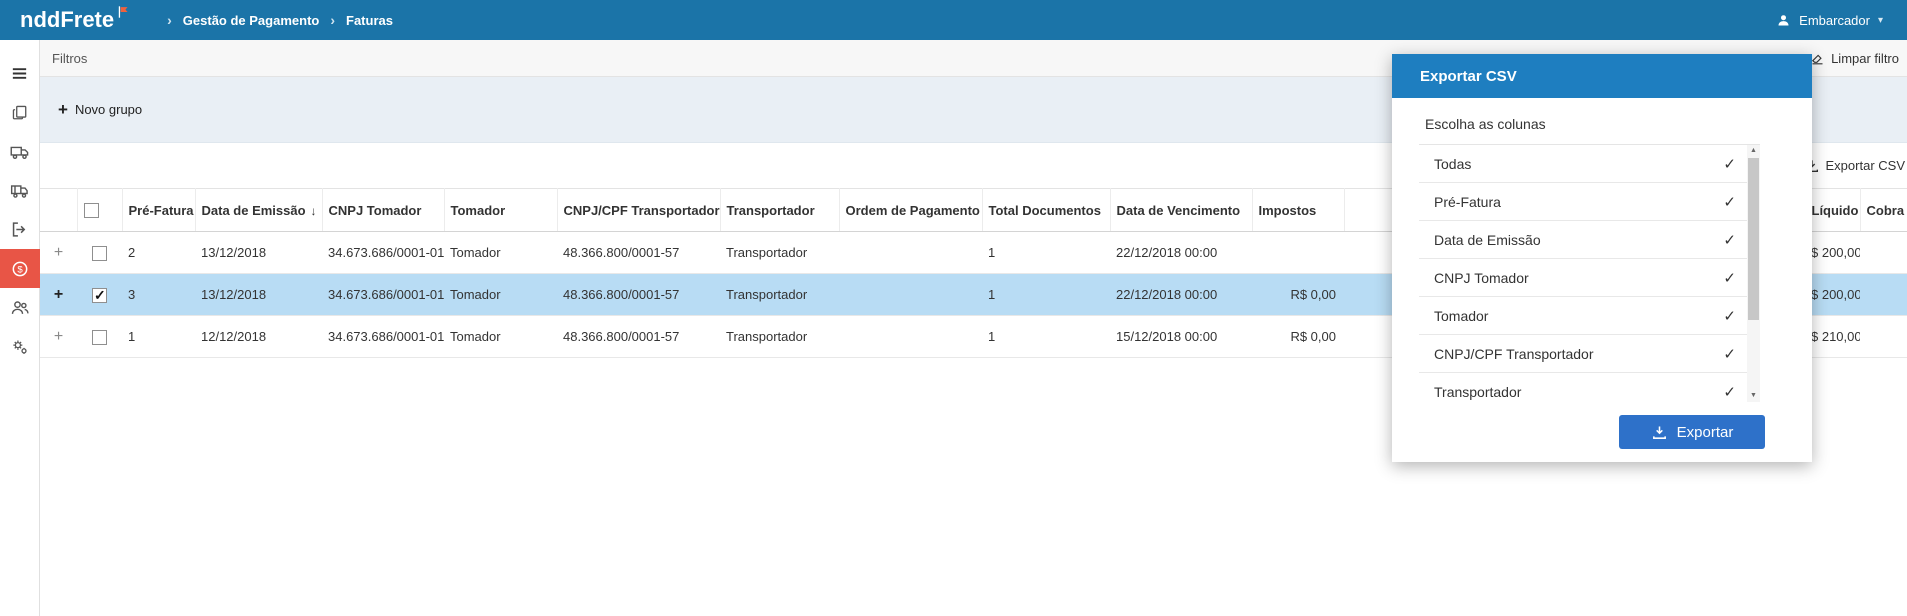 The width and height of the screenshot is (1907, 616). Describe the element at coordinates (1854, 166) in the screenshot. I see `export-csv-button: Exportar CSV` at that location.